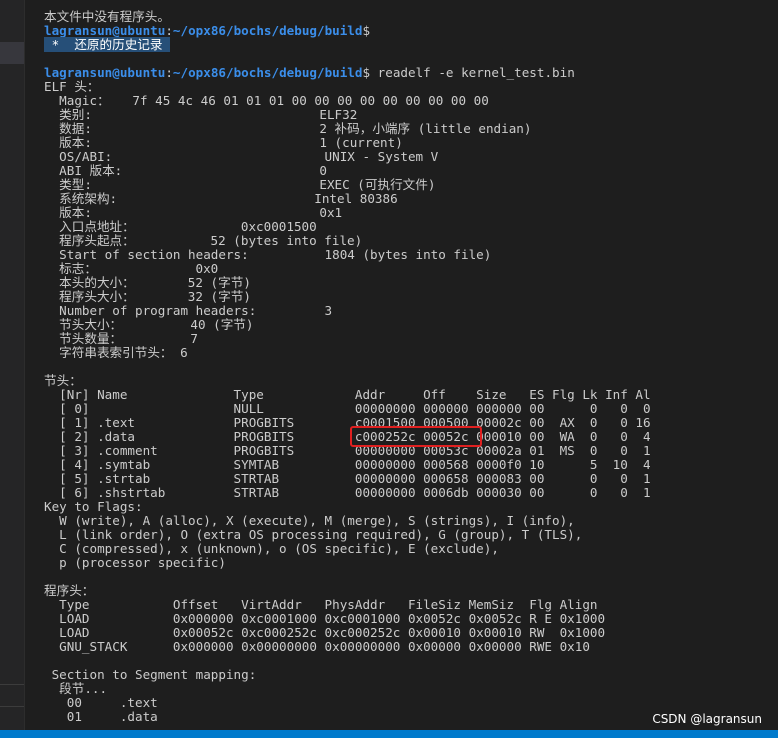 This screenshot has height=738, width=778. I want to click on elf-header-line: 程序头大小： 32 (字节), so click(147, 296).